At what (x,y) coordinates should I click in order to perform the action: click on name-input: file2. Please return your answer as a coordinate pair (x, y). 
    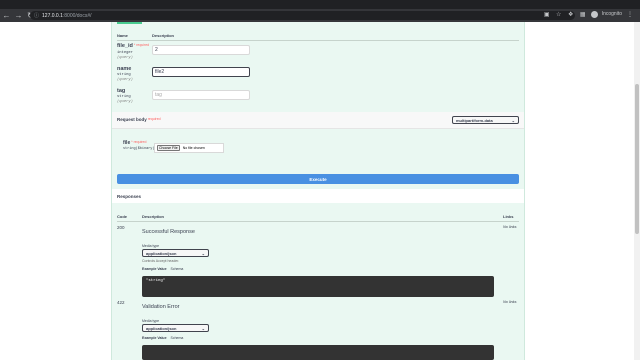
    Looking at the image, I should click on (201, 72).